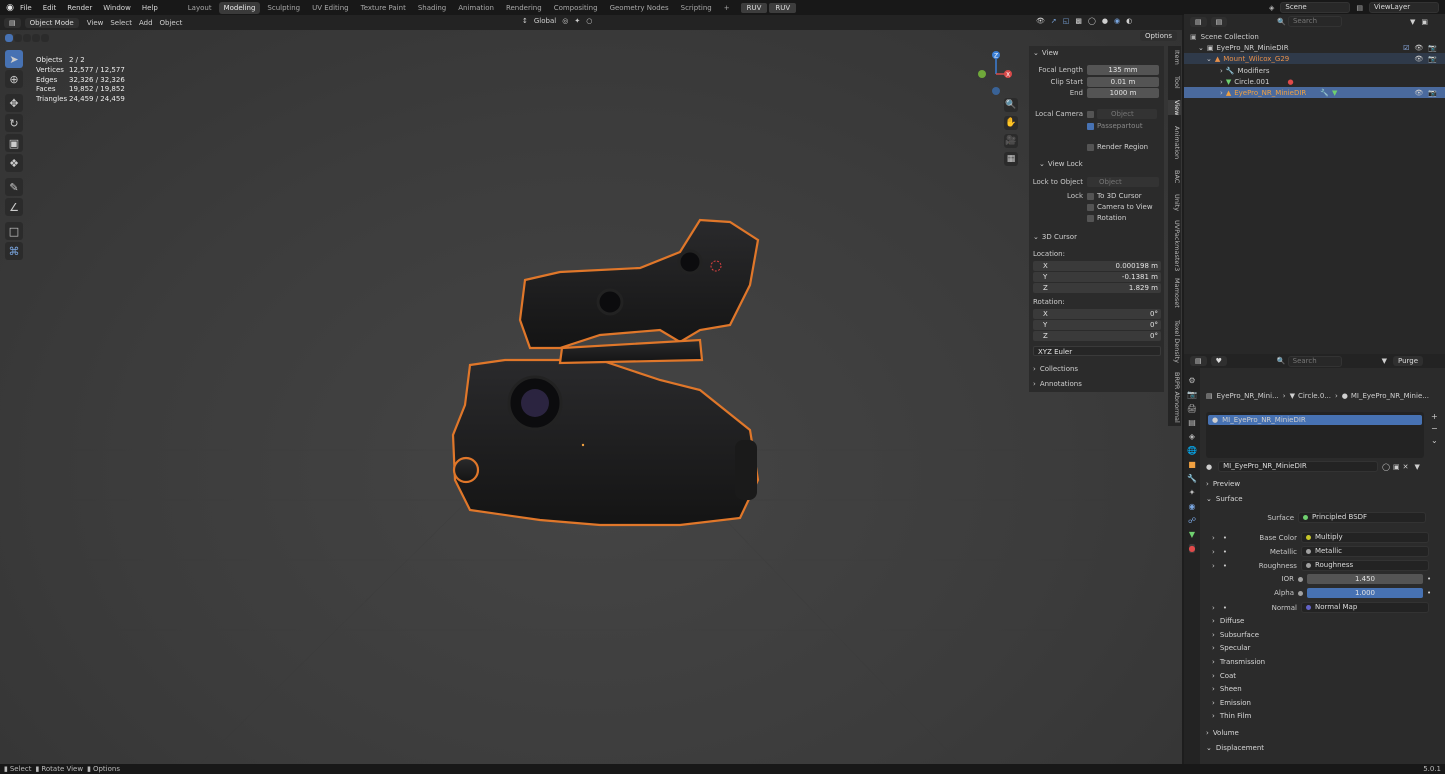 The height and width of the screenshot is (774, 1445). Describe the element at coordinates (1364, 551) in the screenshot. I see `metallic-field: Metallic` at that location.